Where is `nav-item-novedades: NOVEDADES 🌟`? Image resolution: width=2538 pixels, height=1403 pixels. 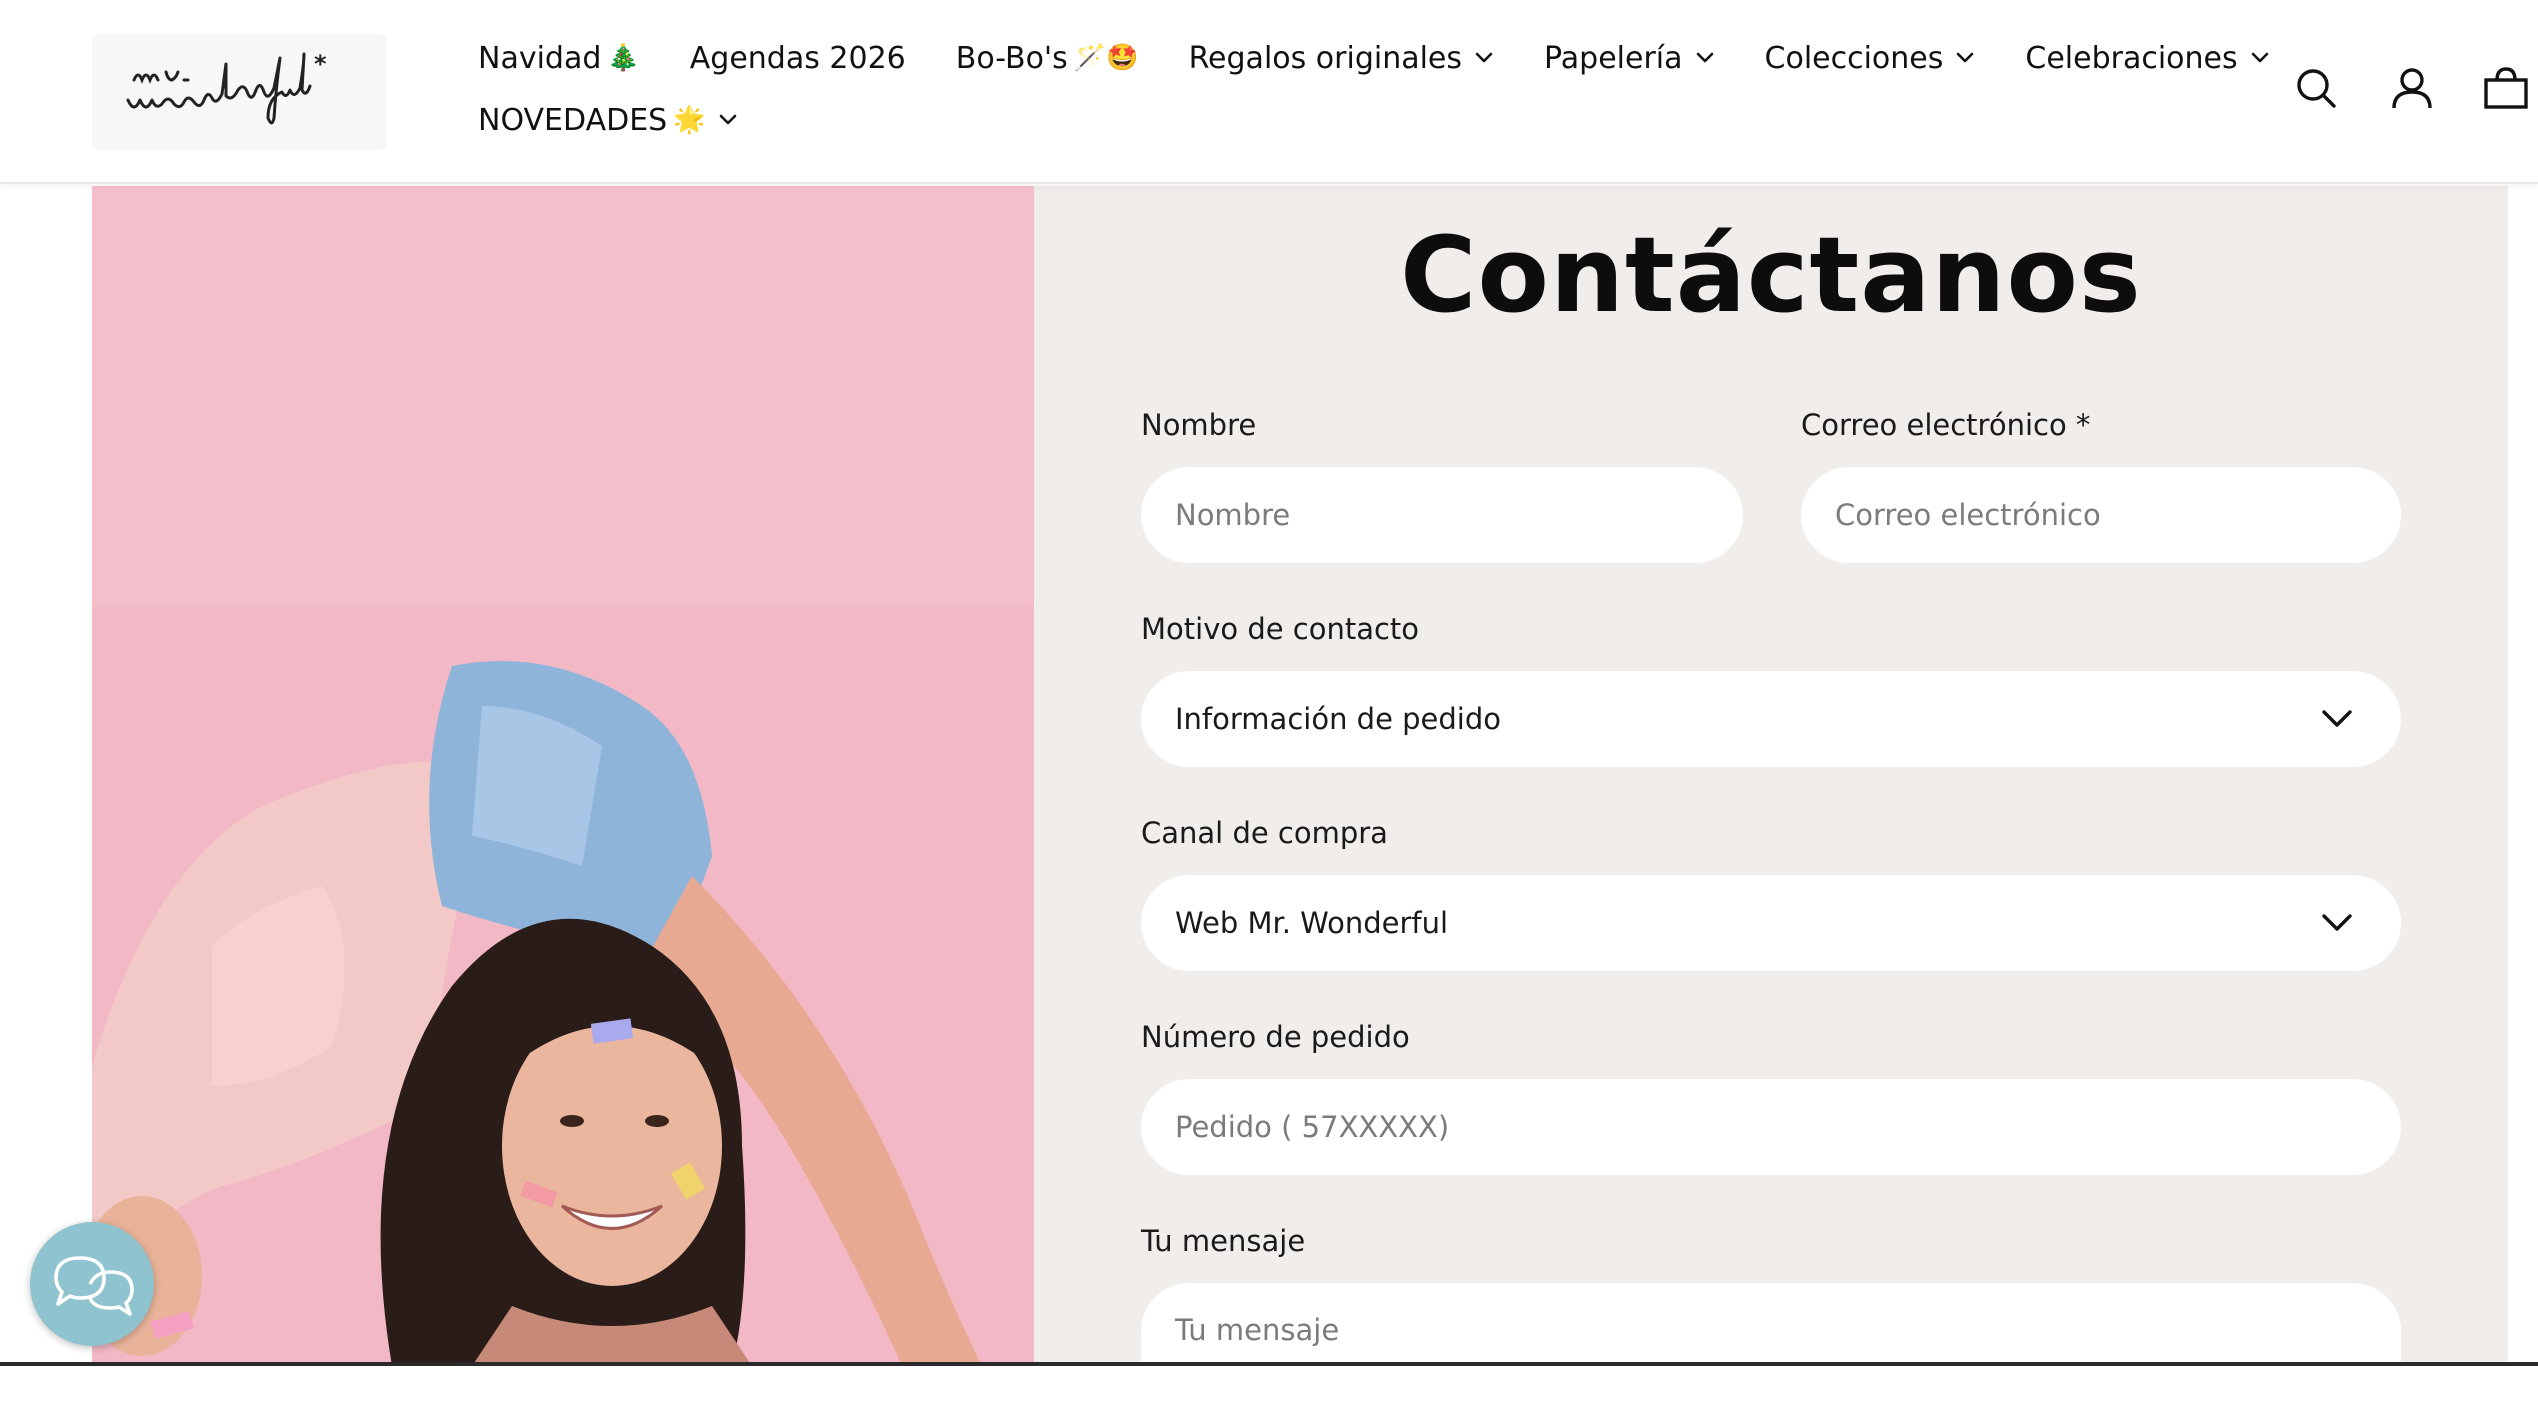 nav-item-novedades: NOVEDADES 🌟 is located at coordinates (608, 120).